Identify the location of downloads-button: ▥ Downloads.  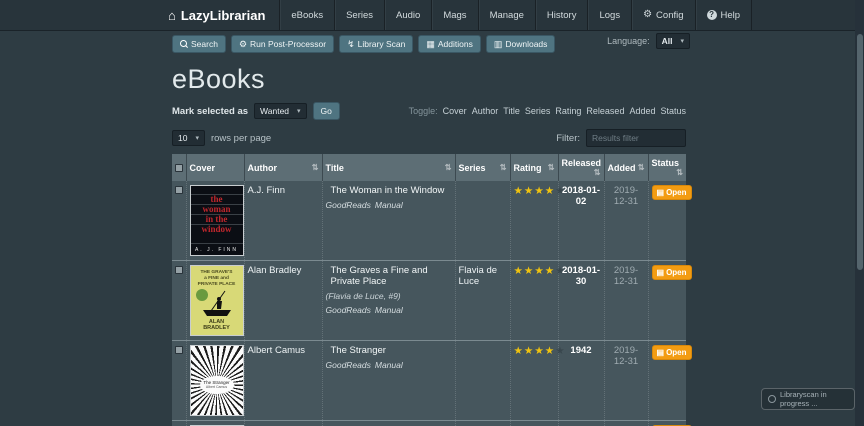
(520, 44).